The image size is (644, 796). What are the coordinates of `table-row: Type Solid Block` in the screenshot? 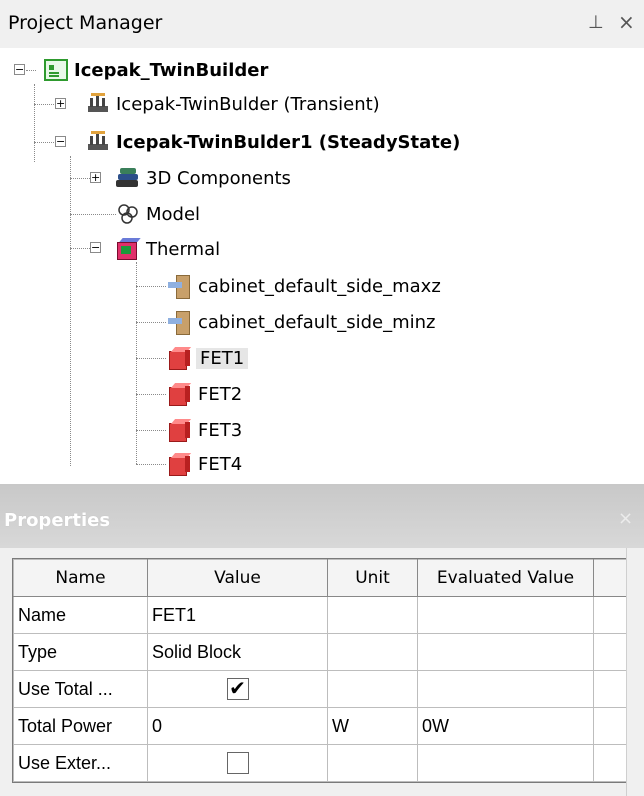 It's located at (320, 652).